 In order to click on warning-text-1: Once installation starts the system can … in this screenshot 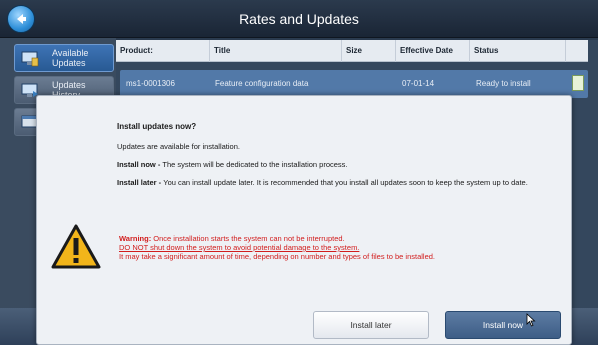, I will do `click(248, 238)`.